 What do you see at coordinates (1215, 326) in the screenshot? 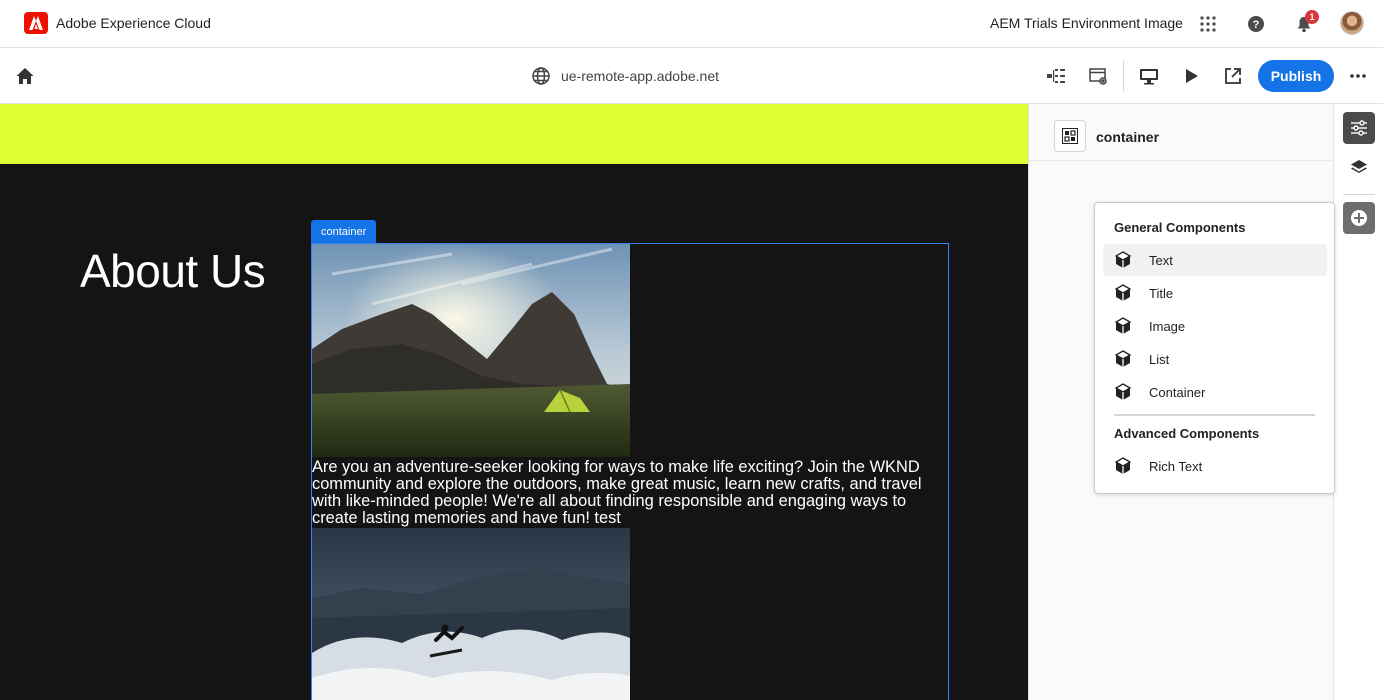
I see `menu-item-image: Image` at bounding box center [1215, 326].